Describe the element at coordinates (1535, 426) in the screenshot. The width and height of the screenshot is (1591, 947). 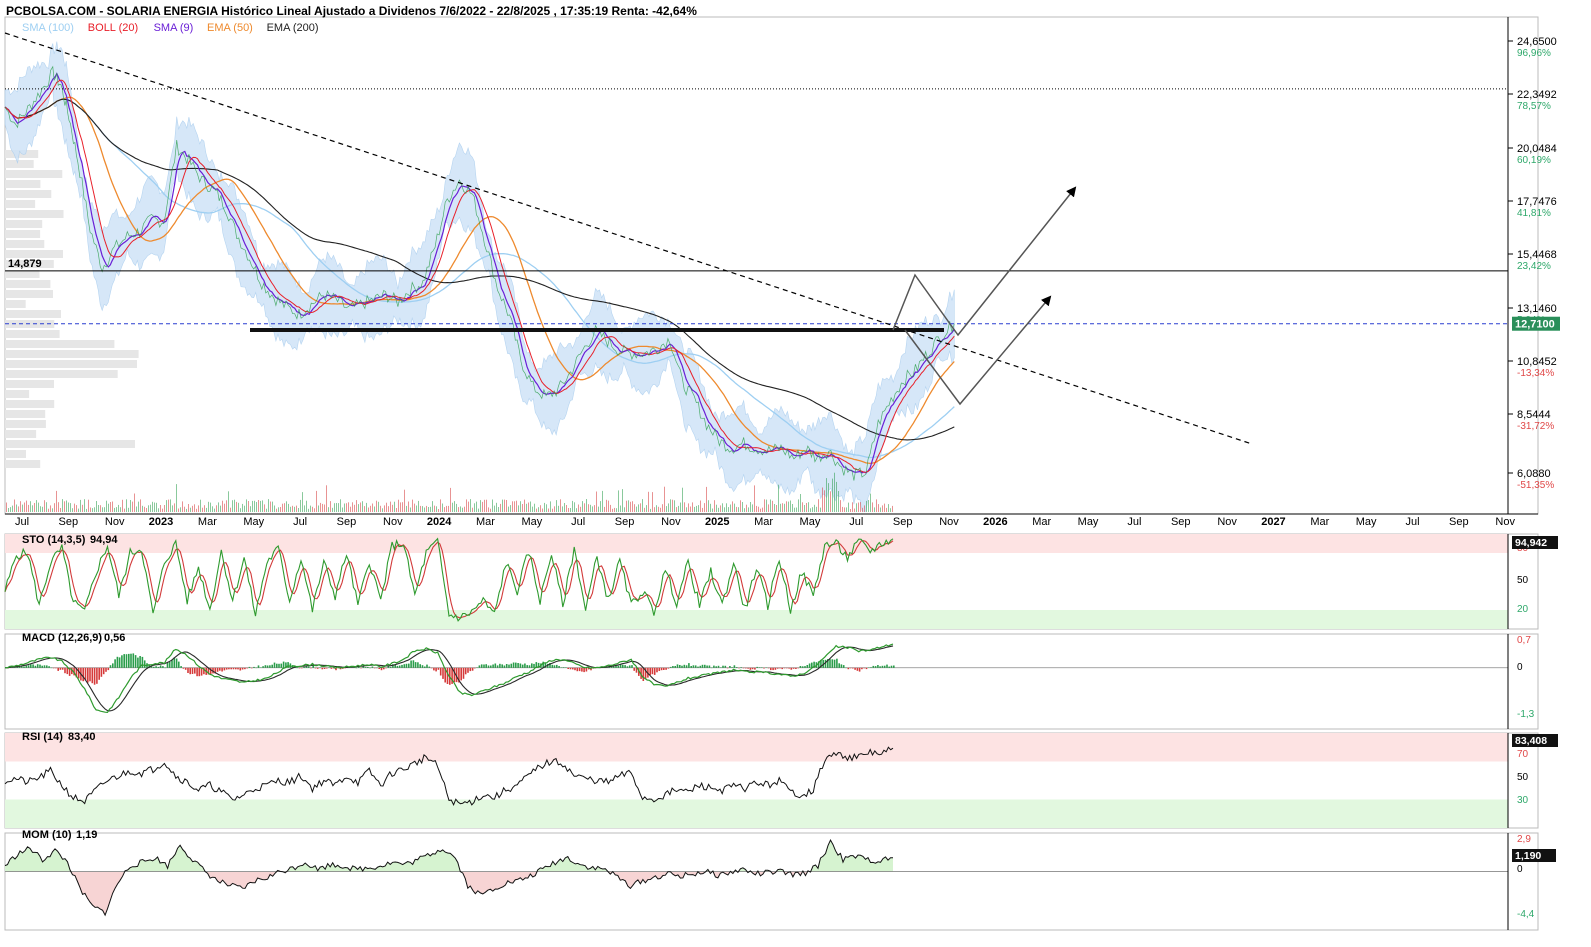
I see `pct-tick-label: -31,72%` at that location.